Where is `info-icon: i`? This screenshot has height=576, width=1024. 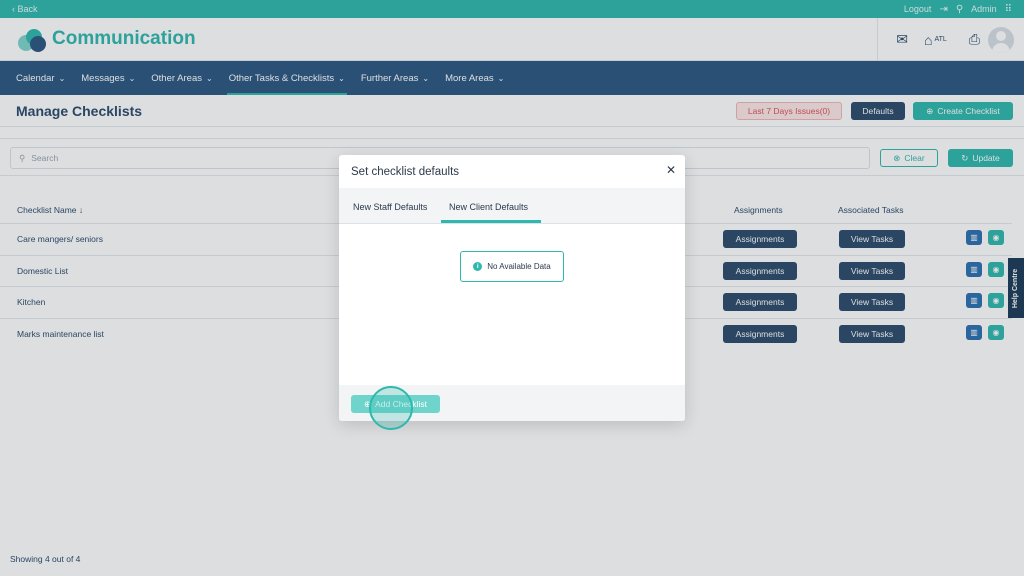
info-icon: i is located at coordinates (478, 266).